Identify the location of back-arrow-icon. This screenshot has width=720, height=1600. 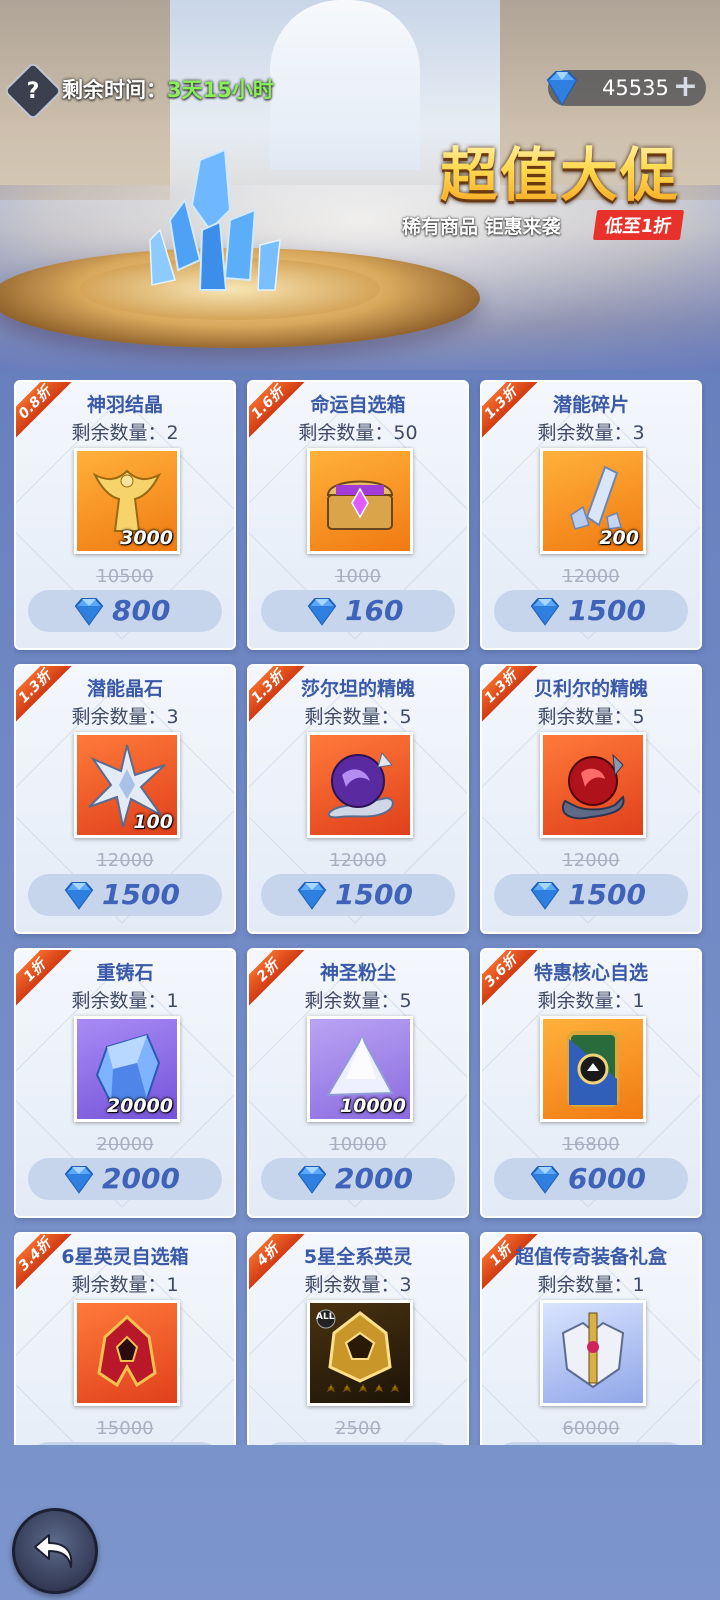
(53, 1551).